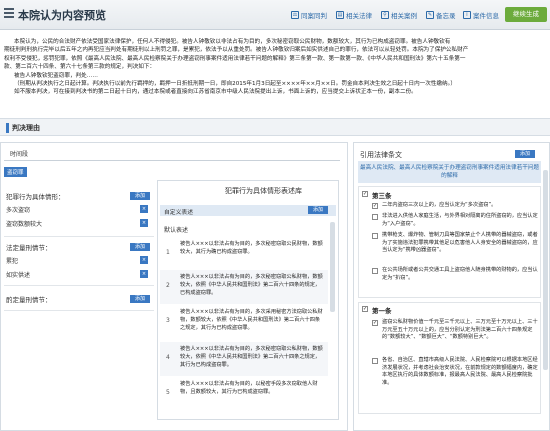 The width and height of the screenshot is (550, 431). Describe the element at coordinates (309, 14) in the screenshot. I see `same-case-button: ⚖ 同案同判` at that location.